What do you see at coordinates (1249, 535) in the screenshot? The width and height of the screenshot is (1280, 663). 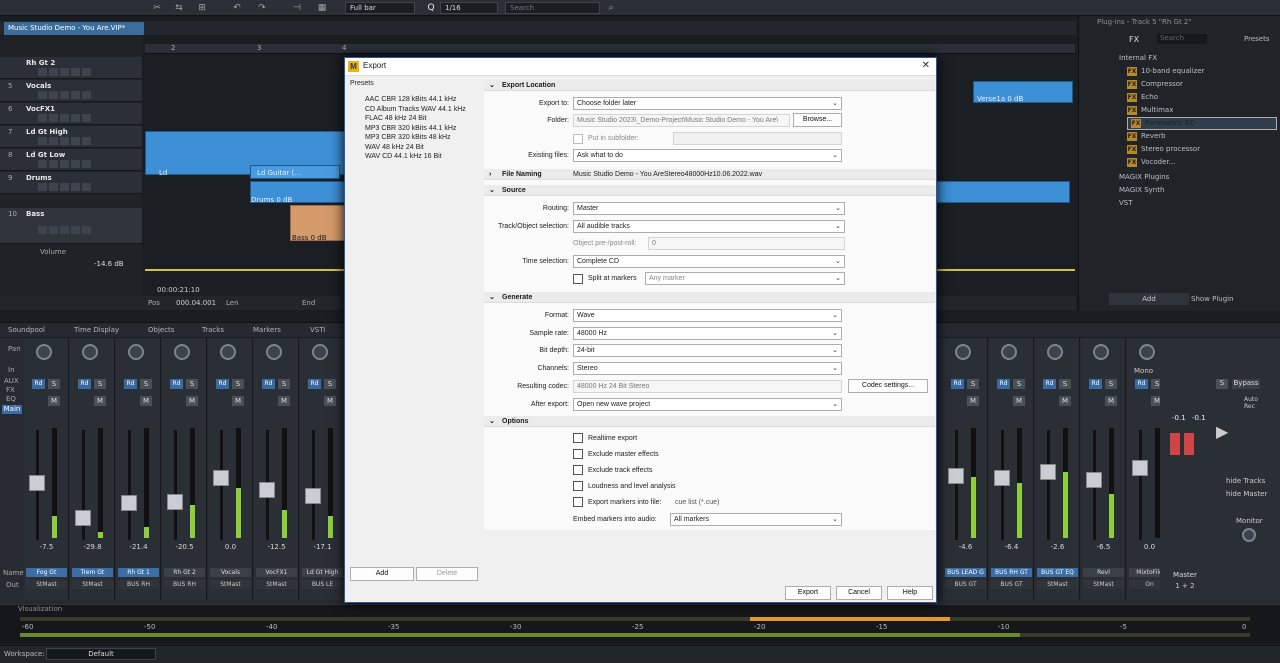 I see `monitor-knob` at bounding box center [1249, 535].